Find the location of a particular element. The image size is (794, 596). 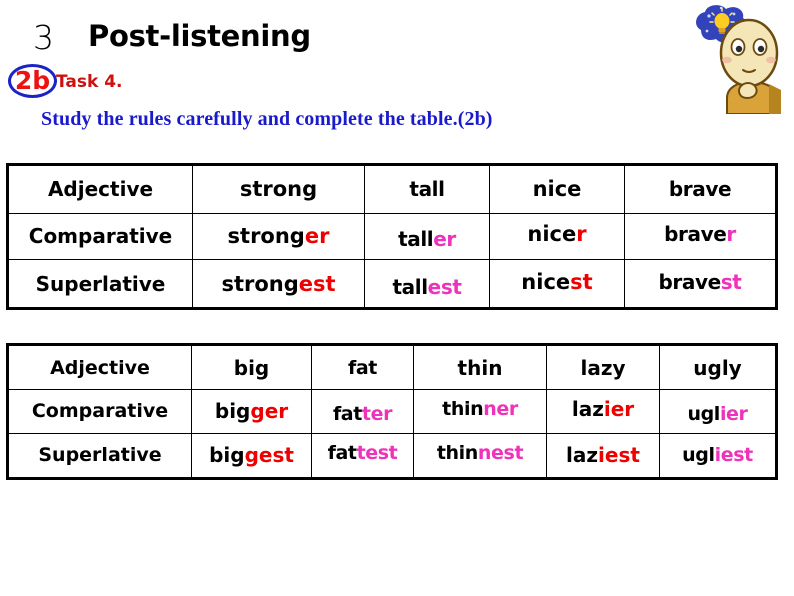

character-hand is located at coordinates (748, 91).